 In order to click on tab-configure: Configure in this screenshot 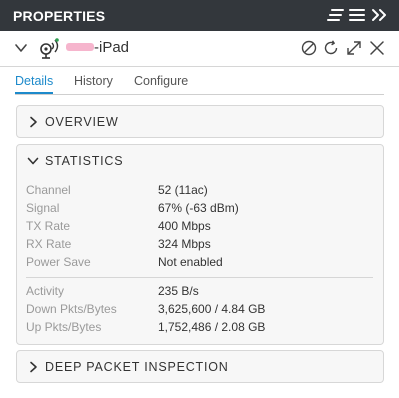, I will do `click(161, 81)`.